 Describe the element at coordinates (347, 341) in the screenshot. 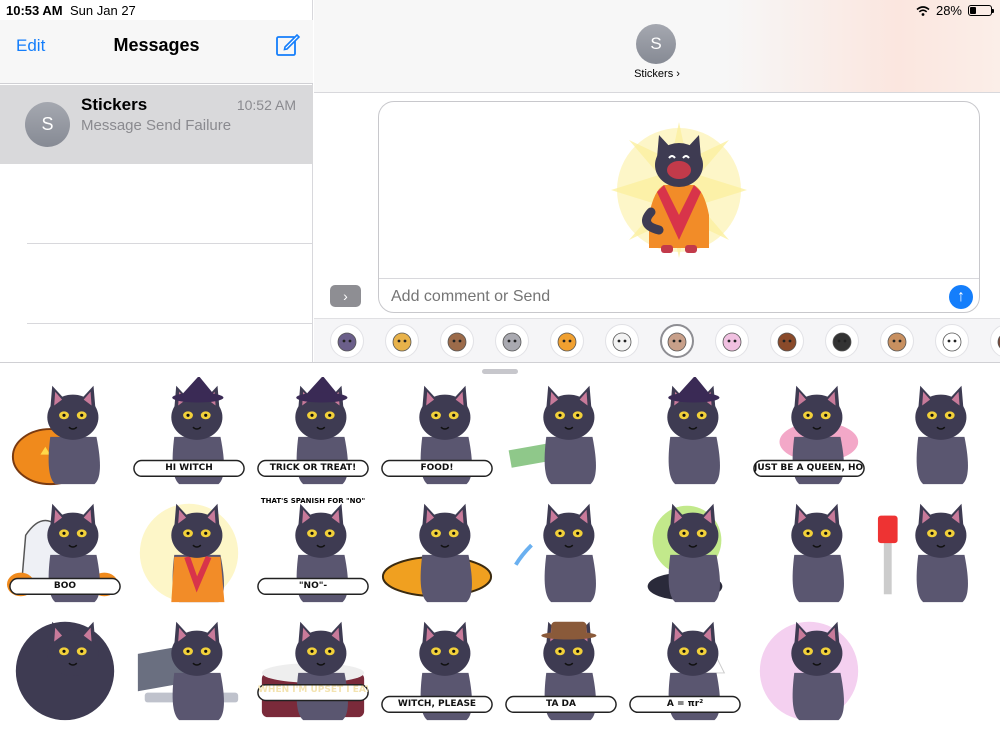

I see `app-bat-cat-icon` at that location.